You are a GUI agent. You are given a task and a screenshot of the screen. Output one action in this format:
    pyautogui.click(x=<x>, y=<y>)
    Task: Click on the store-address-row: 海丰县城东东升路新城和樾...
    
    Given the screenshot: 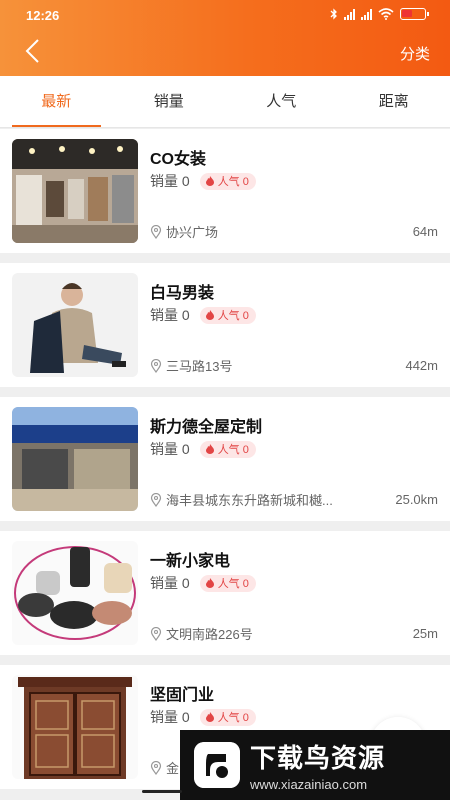 What is the action you would take?
    pyautogui.click(x=265, y=499)
    